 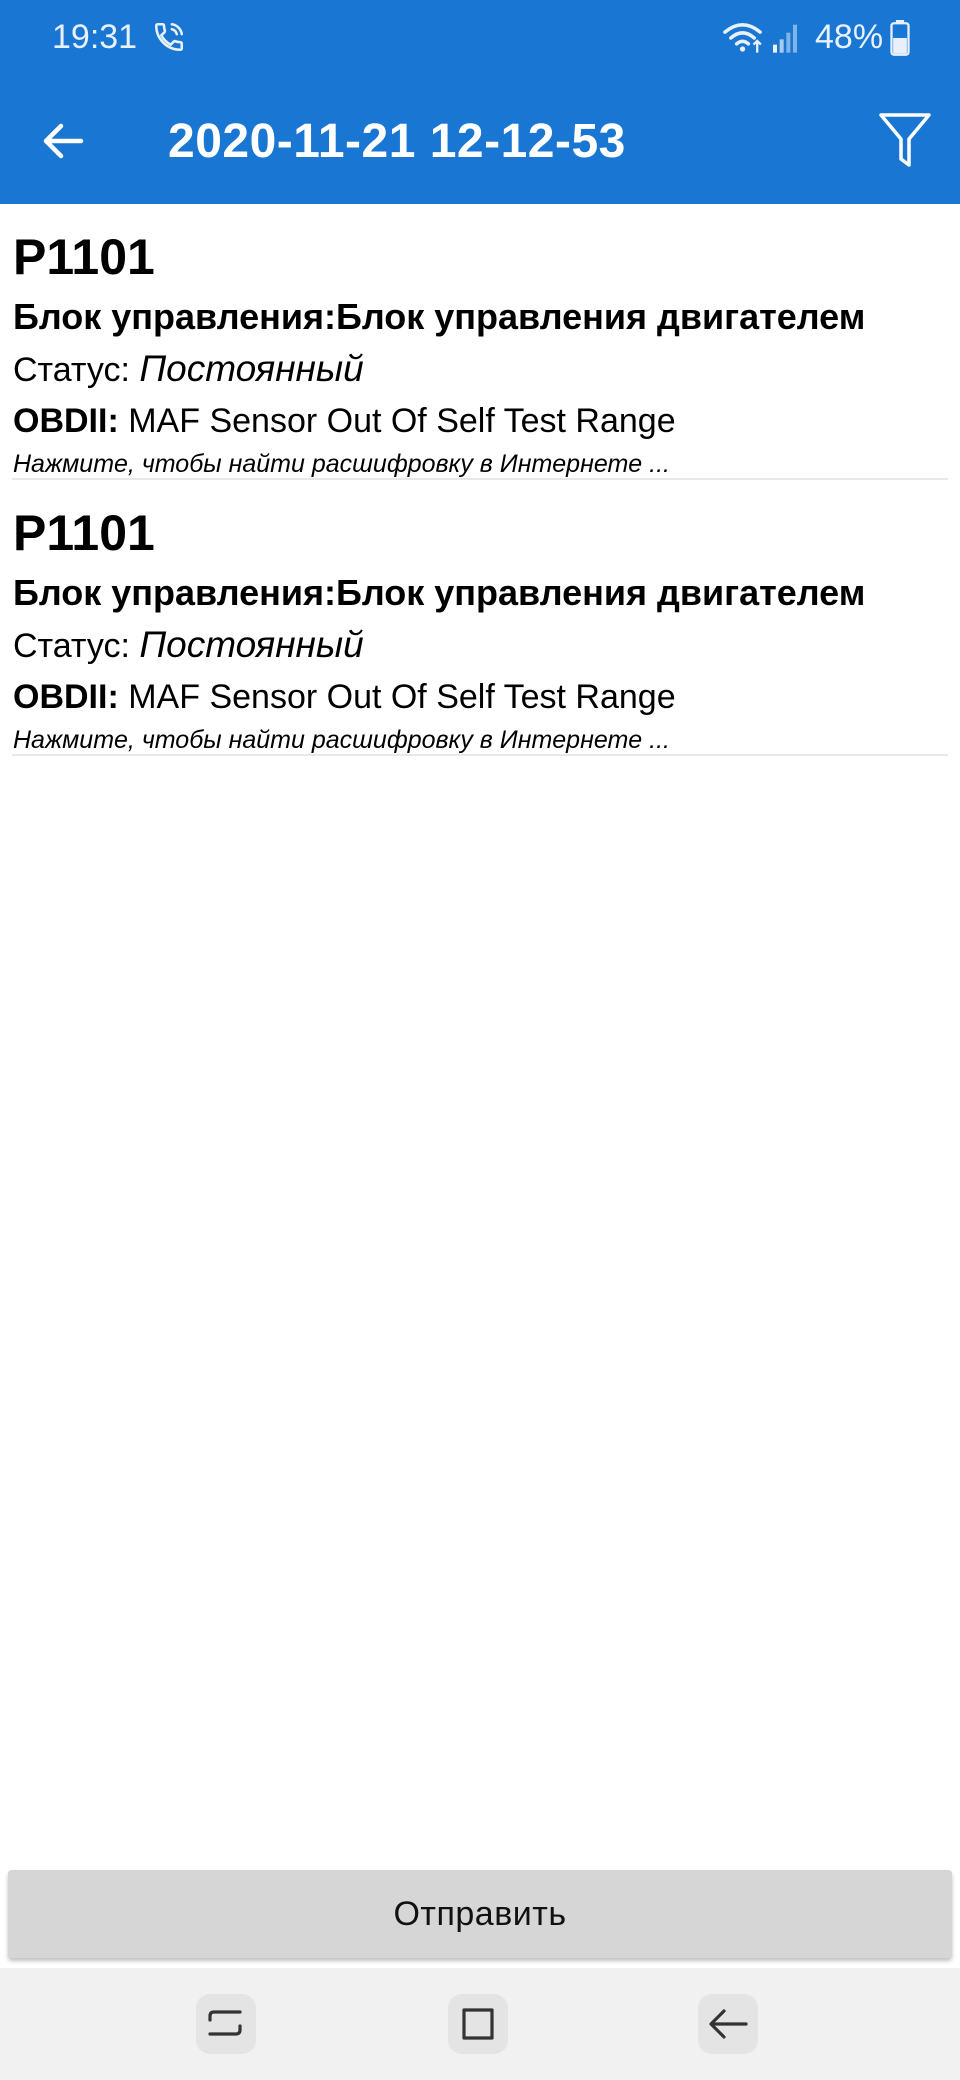 I want to click on wifi-icon, so click(x=742, y=38).